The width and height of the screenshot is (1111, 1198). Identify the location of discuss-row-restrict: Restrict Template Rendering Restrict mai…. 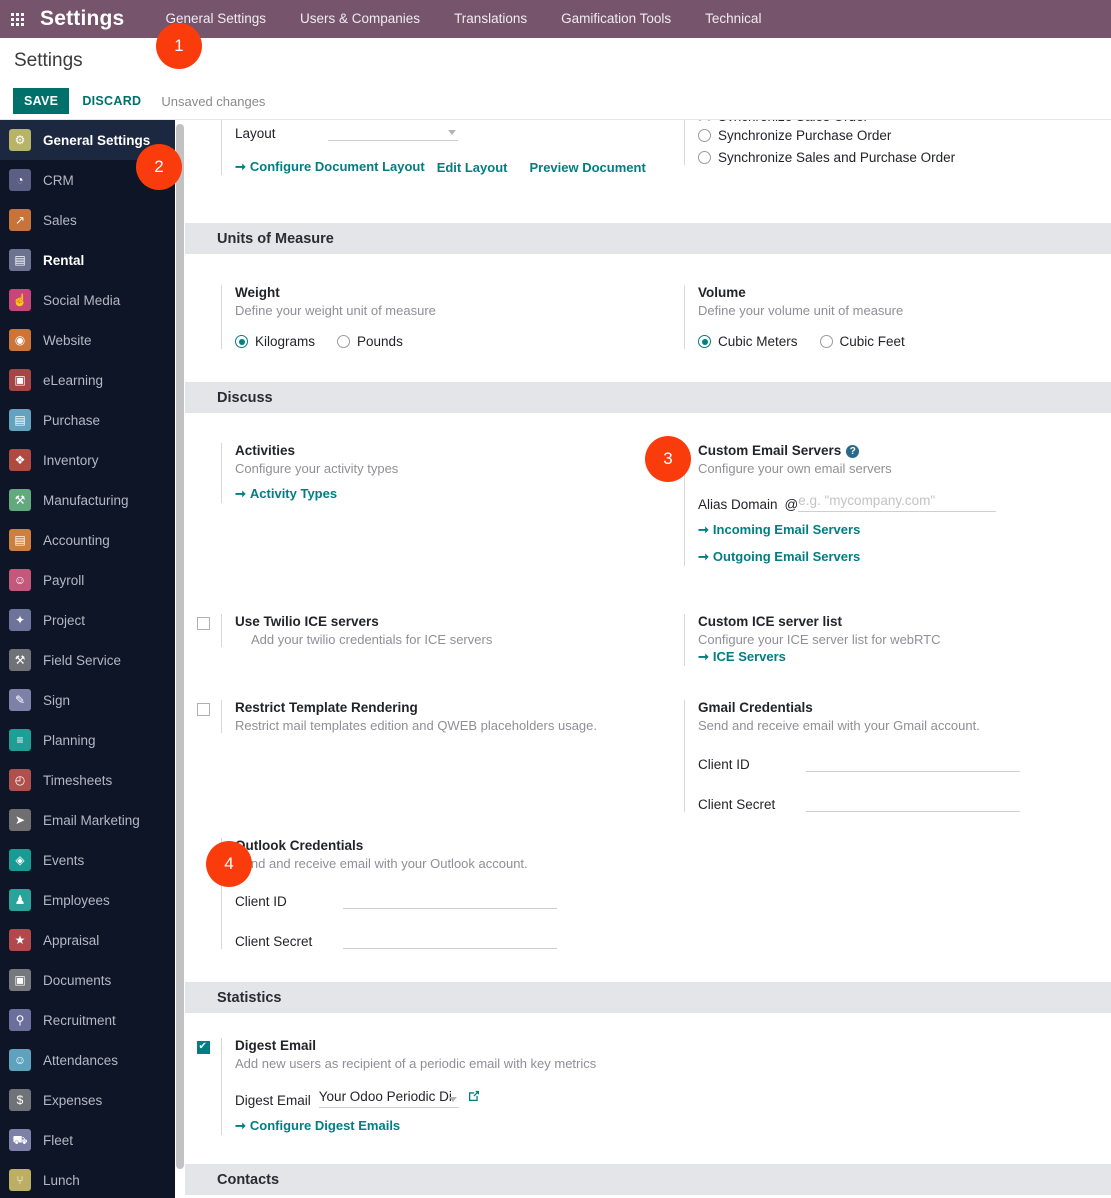
(648, 756).